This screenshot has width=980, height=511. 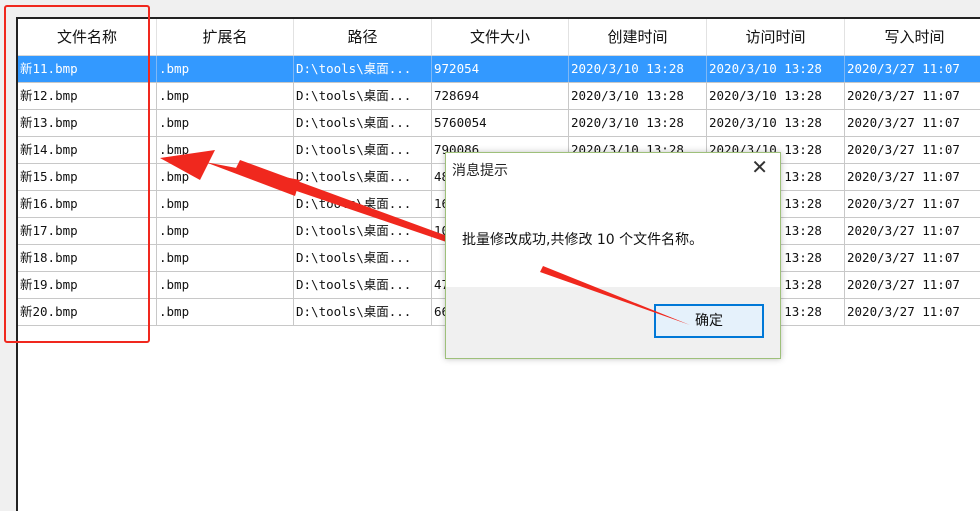 What do you see at coordinates (87, 285) in the screenshot?
I see `table-cell: 新19.bmp` at bounding box center [87, 285].